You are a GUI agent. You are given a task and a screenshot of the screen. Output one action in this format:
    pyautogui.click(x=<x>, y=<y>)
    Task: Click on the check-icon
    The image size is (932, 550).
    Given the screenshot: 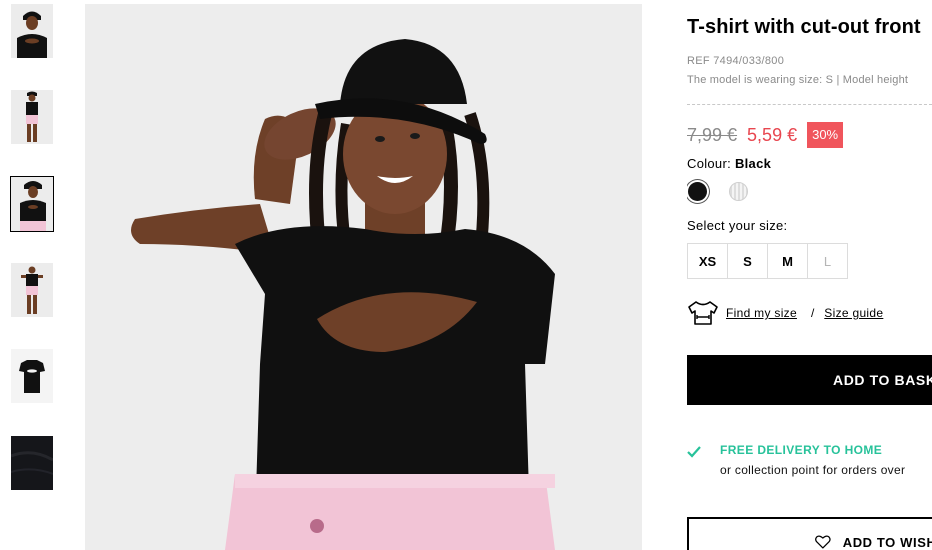 What is the action you would take?
    pyautogui.click(x=694, y=452)
    